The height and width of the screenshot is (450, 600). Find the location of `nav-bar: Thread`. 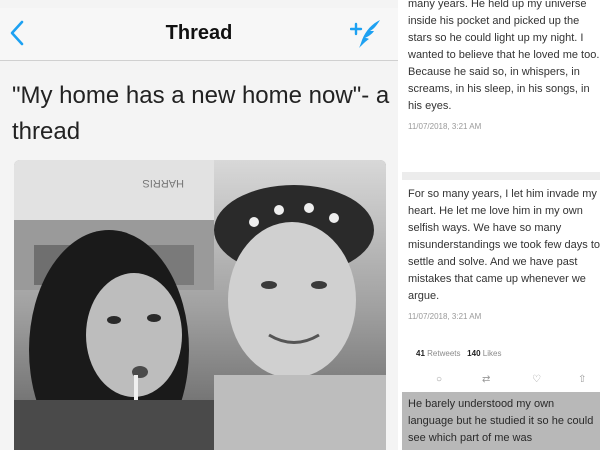

nav-bar: Thread is located at coordinates (199, 34).